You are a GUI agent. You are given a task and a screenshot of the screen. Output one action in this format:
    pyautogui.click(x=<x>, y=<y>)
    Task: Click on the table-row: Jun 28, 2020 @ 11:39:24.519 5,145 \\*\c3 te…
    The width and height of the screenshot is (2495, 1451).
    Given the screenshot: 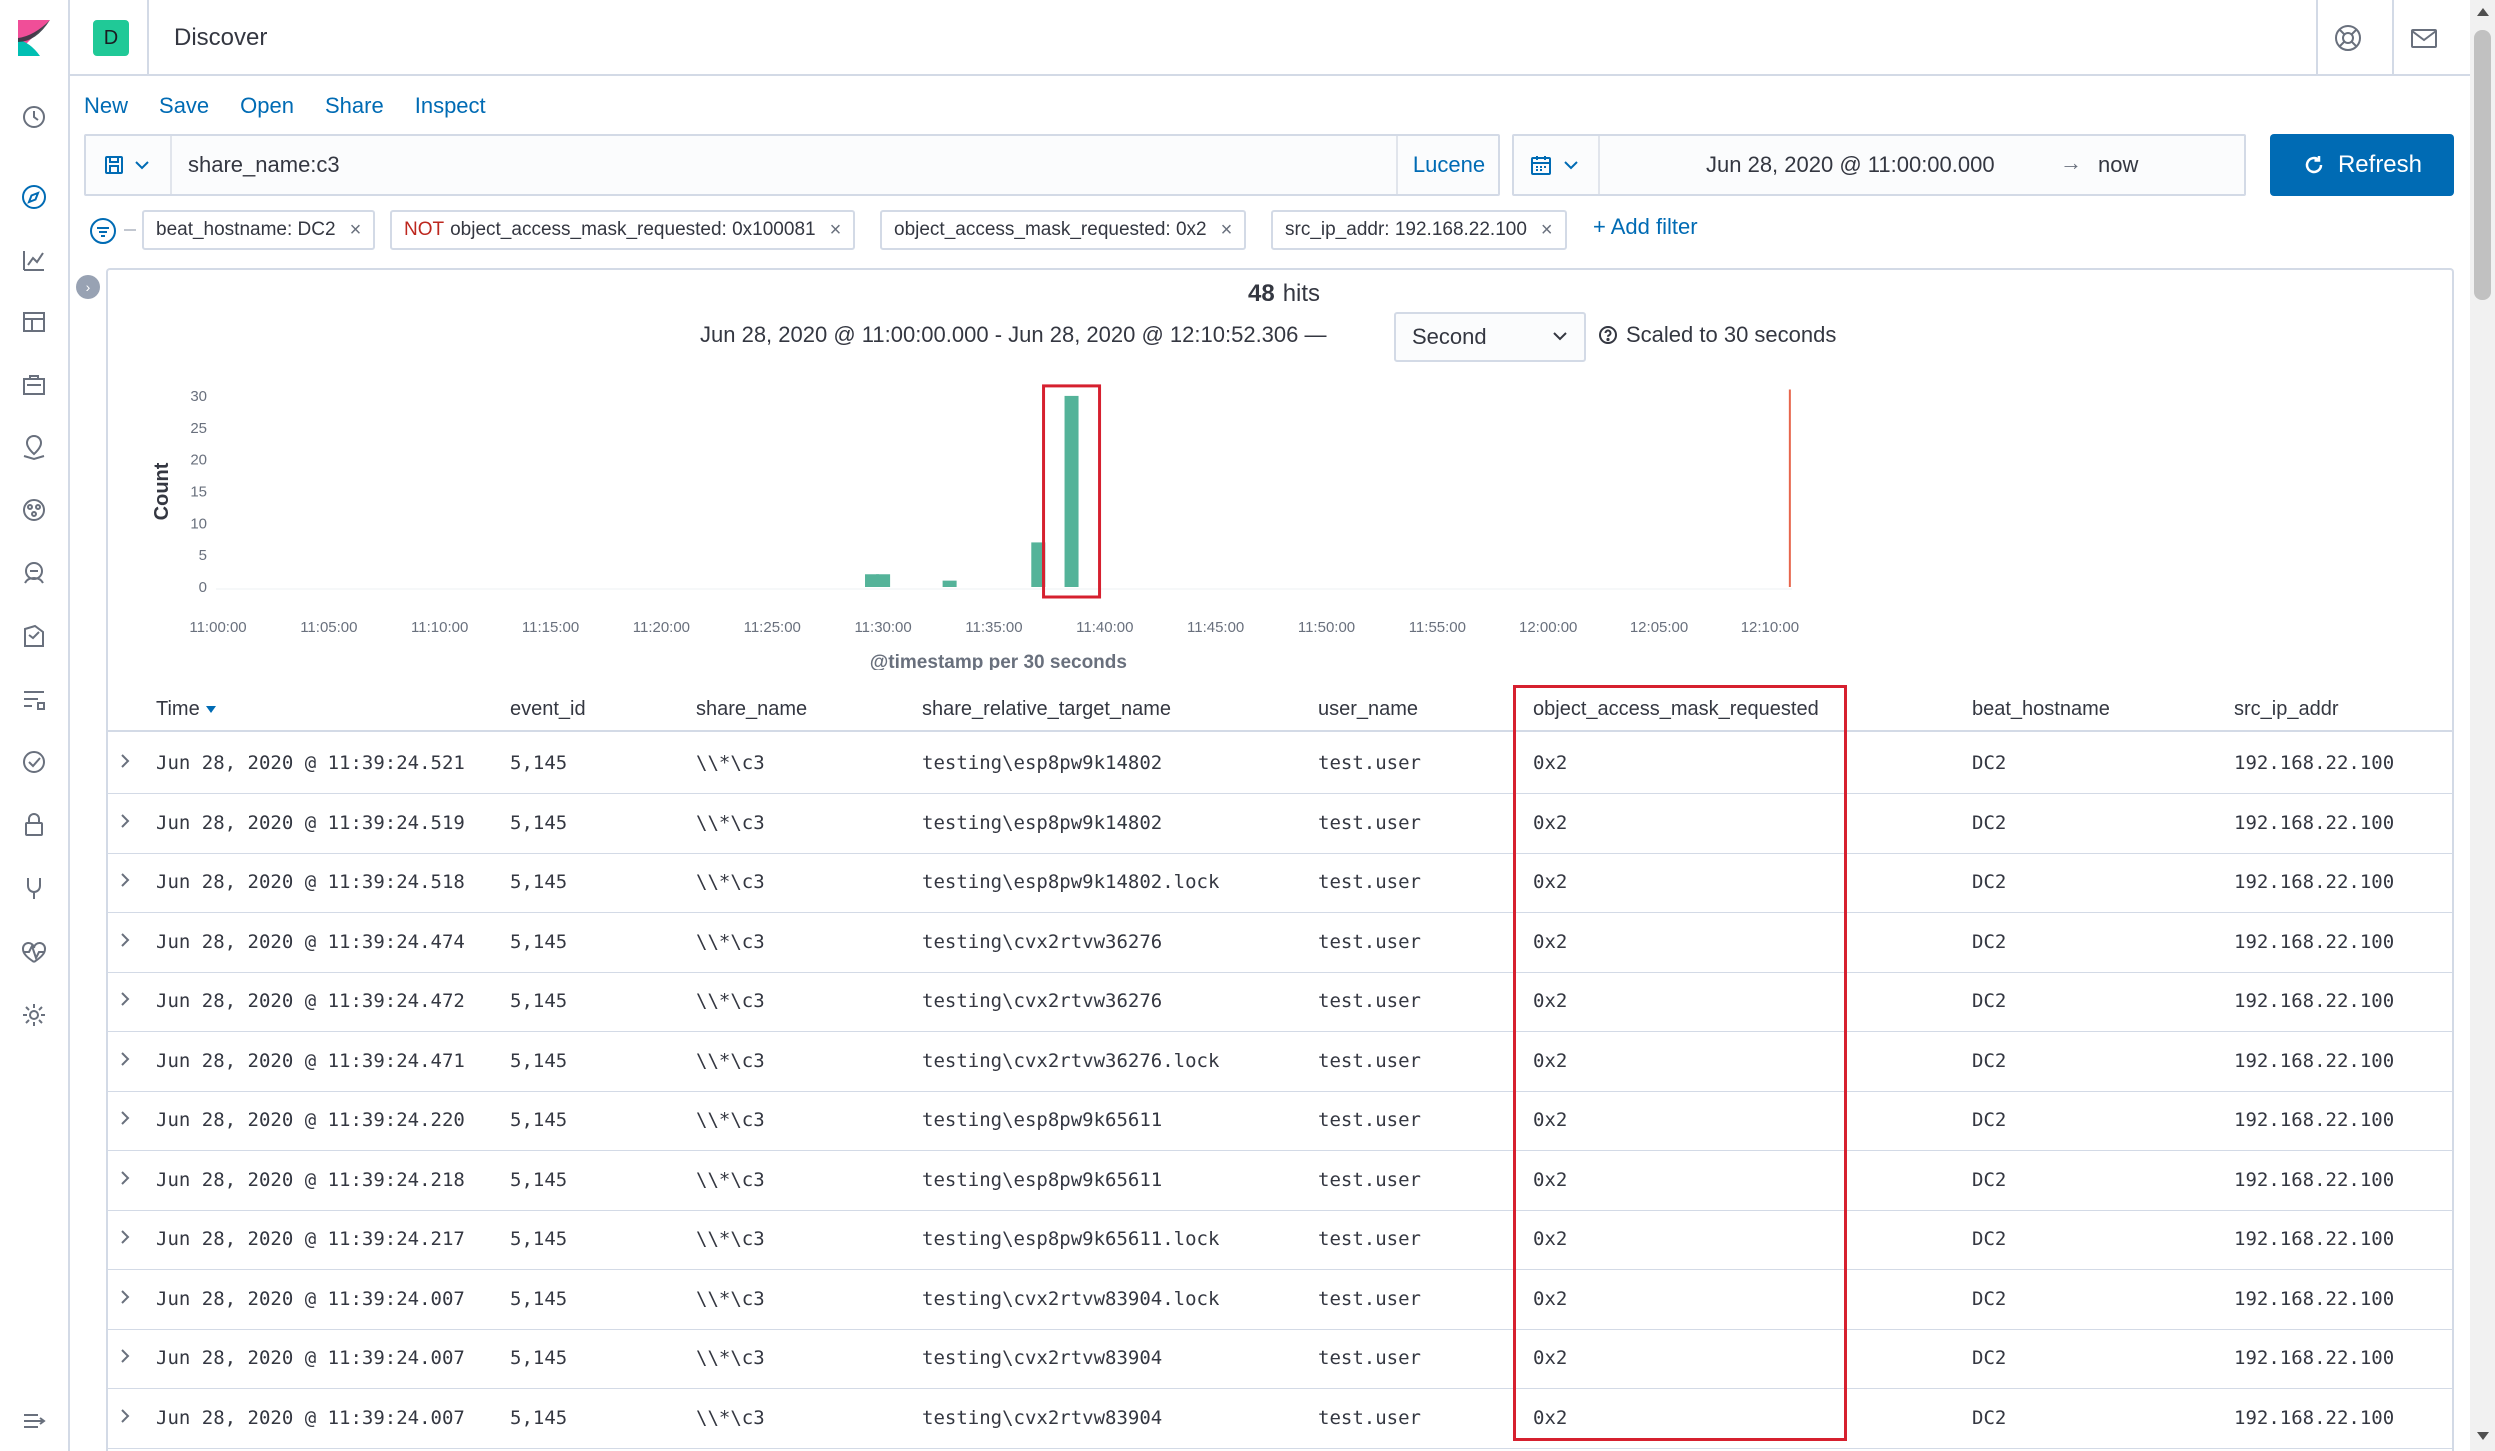 What is the action you would take?
    pyautogui.click(x=1280, y=824)
    